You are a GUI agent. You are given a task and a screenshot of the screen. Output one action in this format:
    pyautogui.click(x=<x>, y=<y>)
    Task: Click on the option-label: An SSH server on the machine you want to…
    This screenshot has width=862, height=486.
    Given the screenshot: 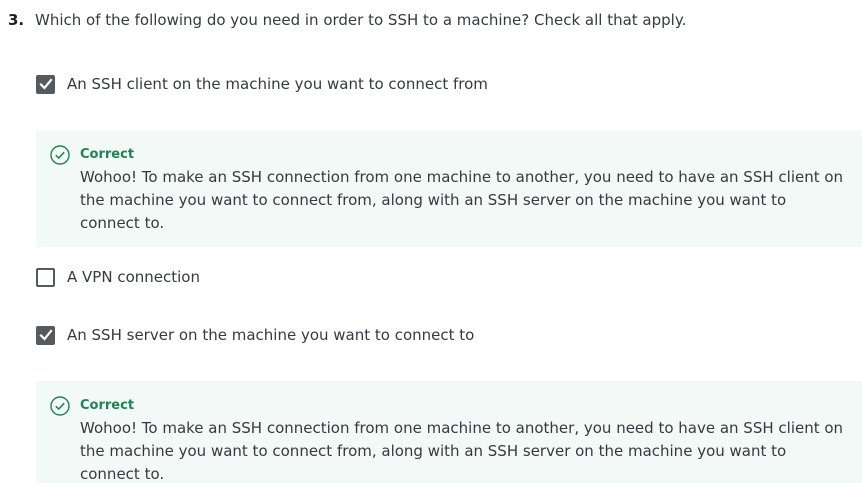 What is the action you would take?
    pyautogui.click(x=271, y=335)
    